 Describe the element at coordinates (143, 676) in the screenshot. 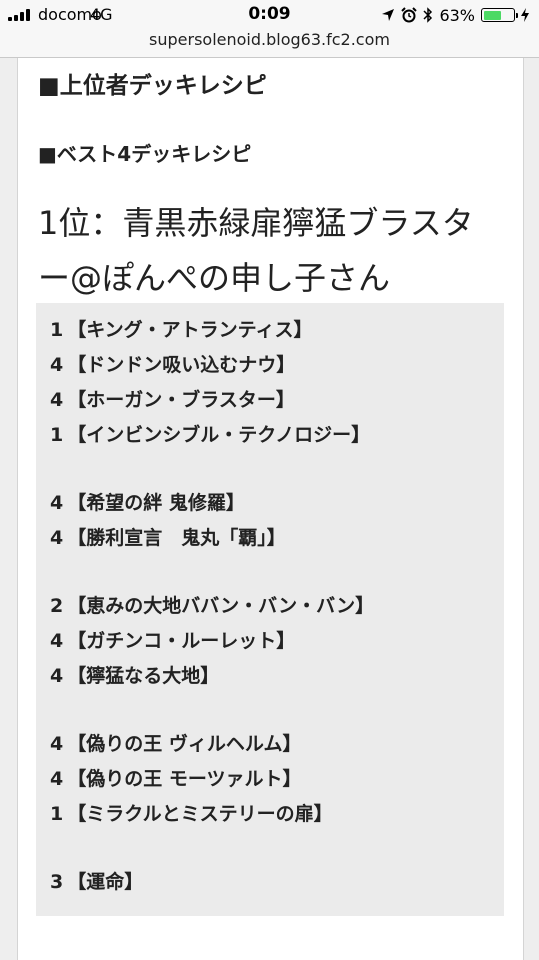

I see `card-name: 【獰猛なる大地】` at that location.